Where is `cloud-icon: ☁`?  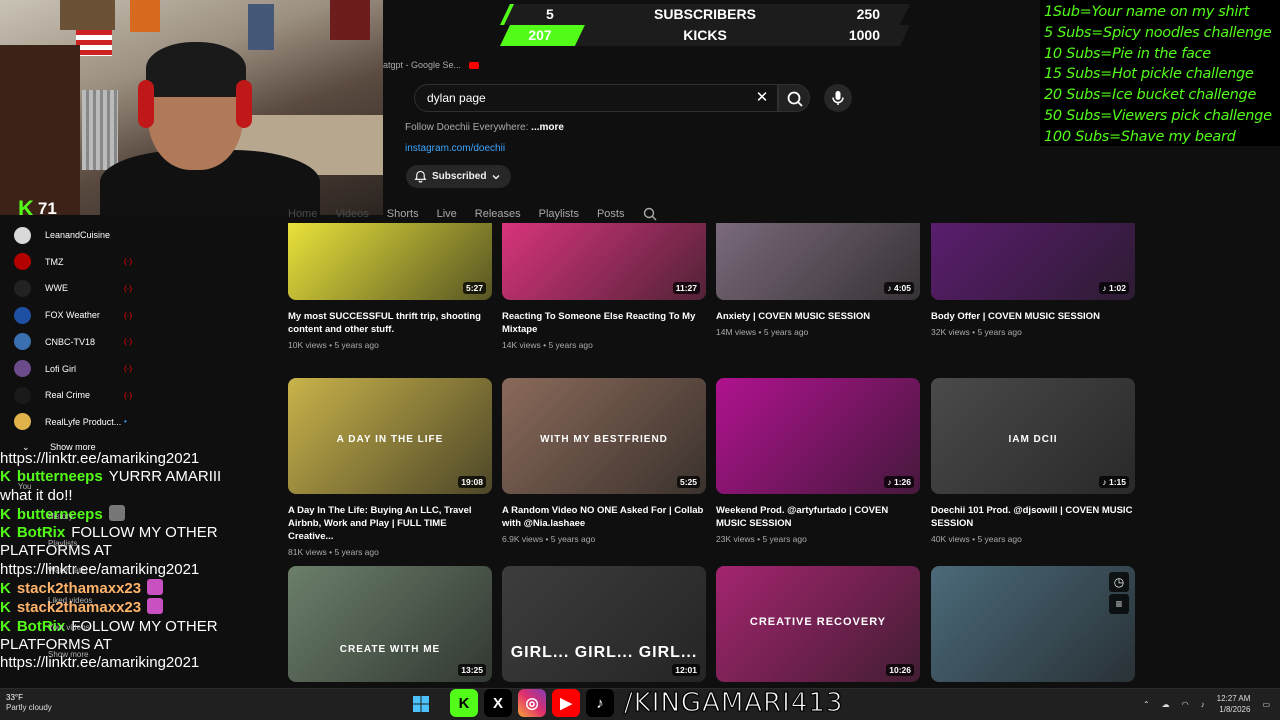 cloud-icon: ☁ is located at coordinates (1166, 704).